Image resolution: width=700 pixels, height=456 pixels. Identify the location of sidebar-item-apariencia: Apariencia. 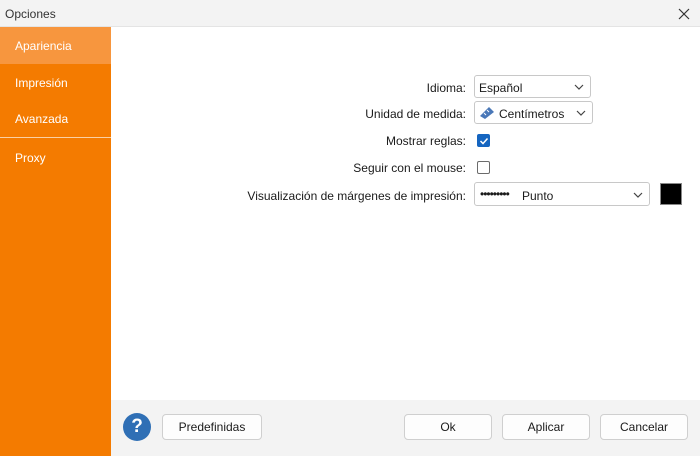
(55, 45).